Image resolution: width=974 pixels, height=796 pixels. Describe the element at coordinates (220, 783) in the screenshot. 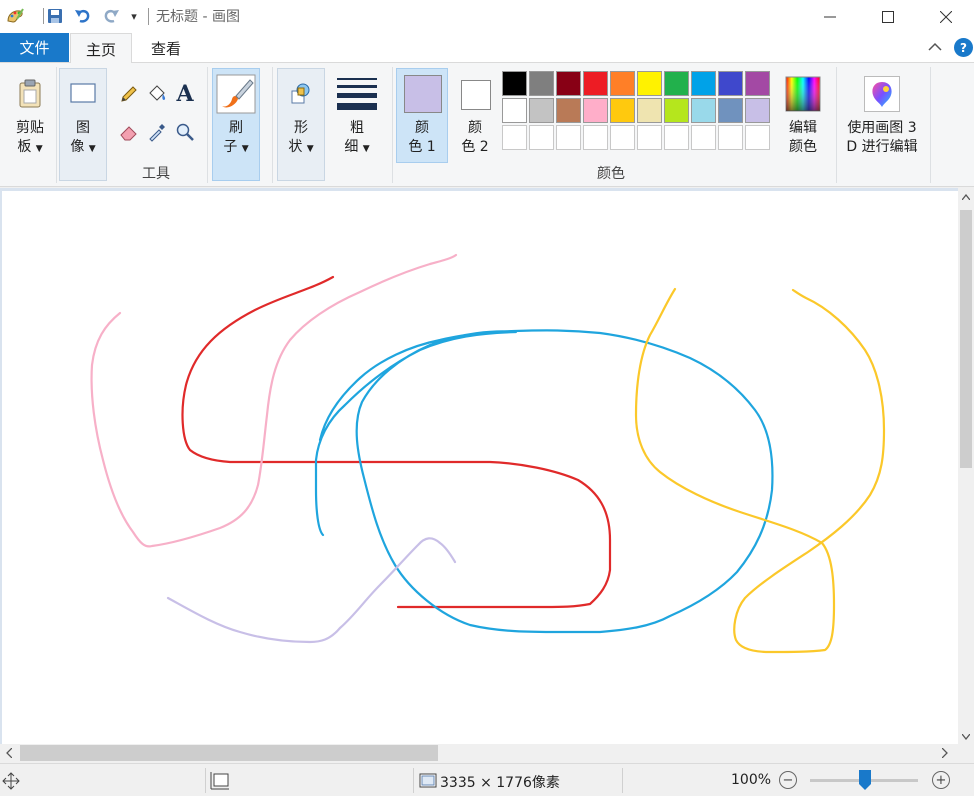

I see `selection-size-icon` at that location.